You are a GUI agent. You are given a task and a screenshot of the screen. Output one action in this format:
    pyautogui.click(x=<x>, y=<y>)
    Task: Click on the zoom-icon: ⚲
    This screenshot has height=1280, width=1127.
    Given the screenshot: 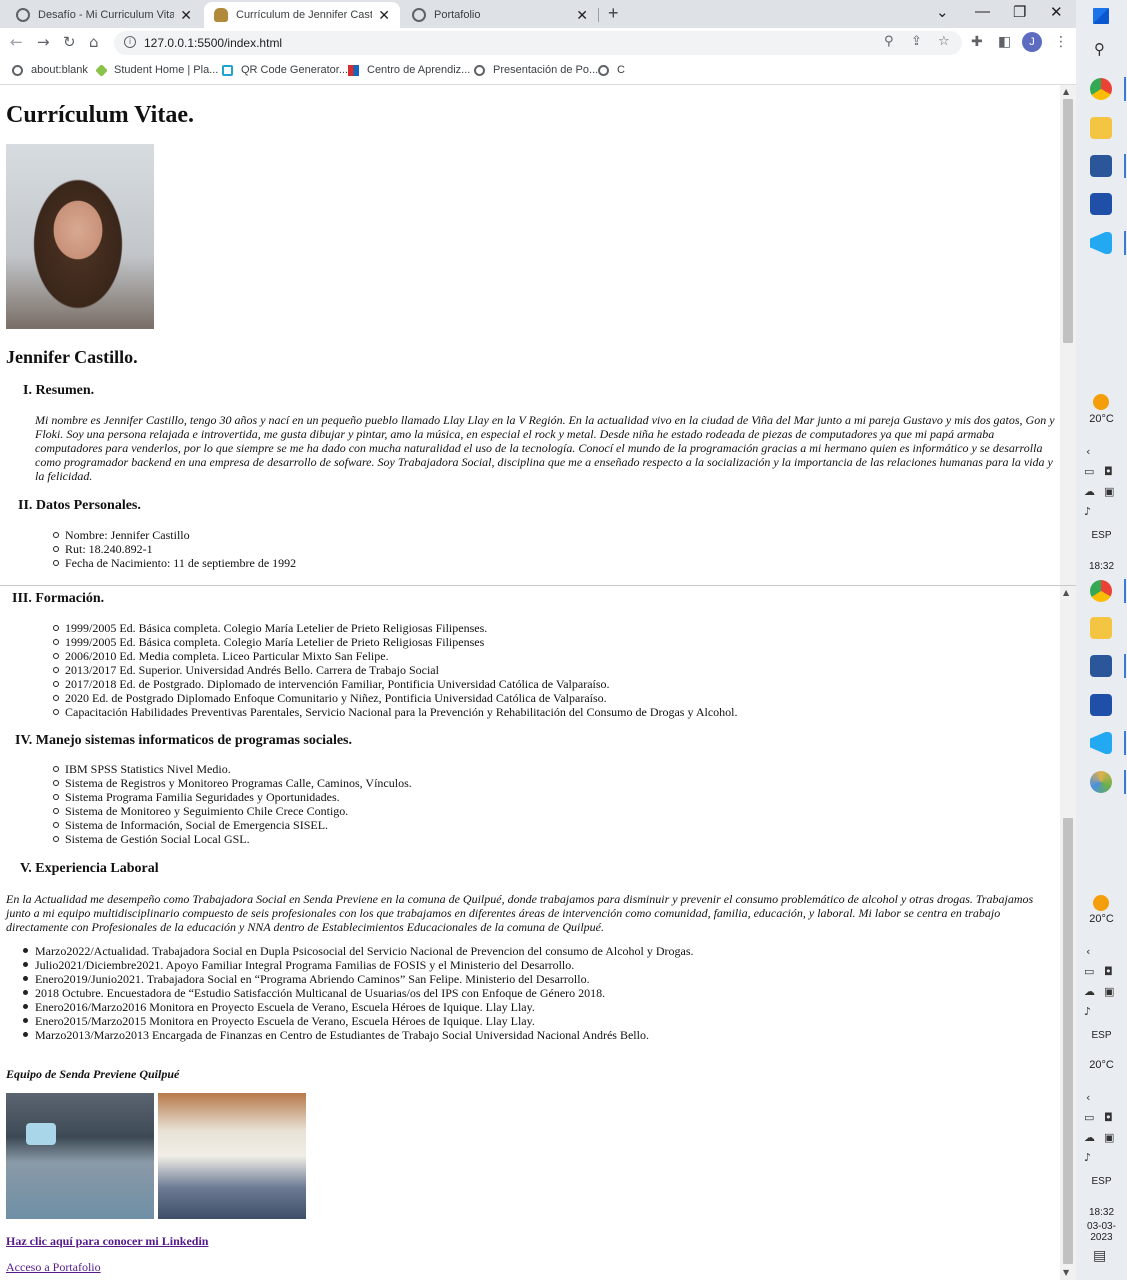 What is the action you would take?
    pyautogui.click(x=889, y=41)
    